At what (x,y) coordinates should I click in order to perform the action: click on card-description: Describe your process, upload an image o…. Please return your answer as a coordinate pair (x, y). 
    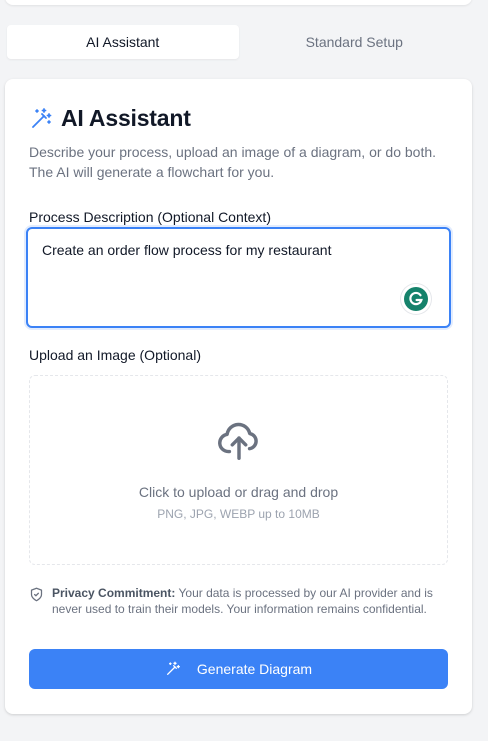
    Looking at the image, I should click on (233, 162).